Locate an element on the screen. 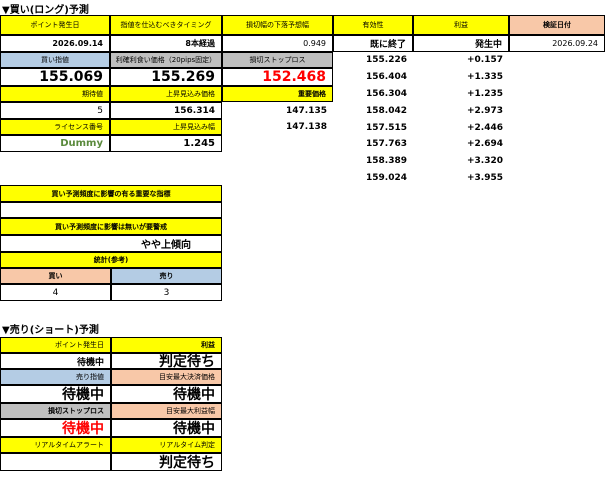 The width and height of the screenshot is (606, 480). label-up-expect: 上昇見込み価格 is located at coordinates (166, 94).